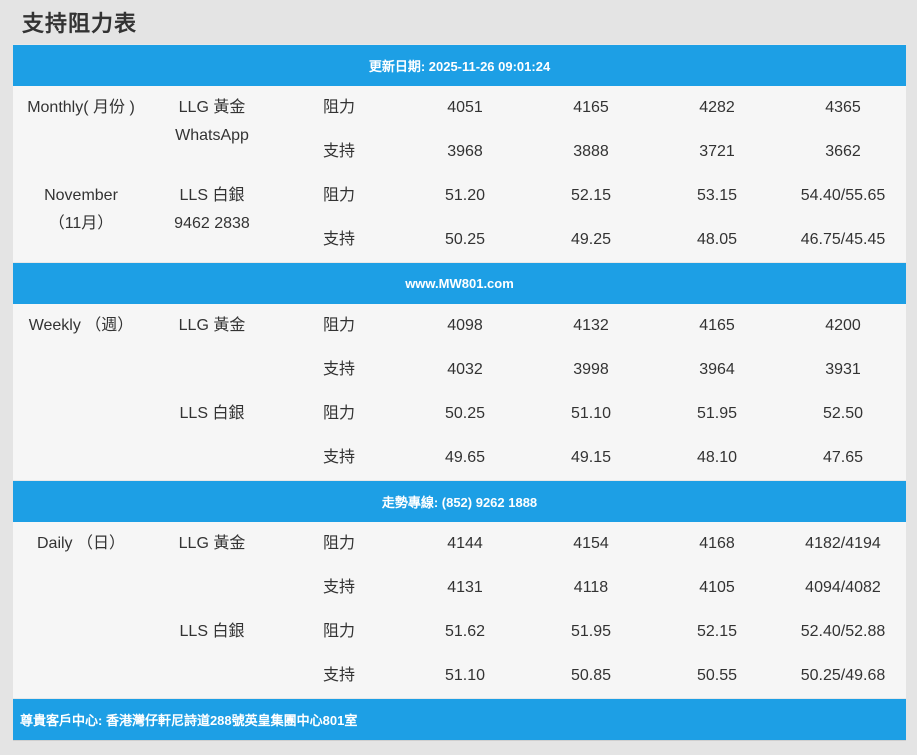  I want to click on table-row: 支持 50.25 49.25 48.05 46.75/45.45, so click(459, 240).